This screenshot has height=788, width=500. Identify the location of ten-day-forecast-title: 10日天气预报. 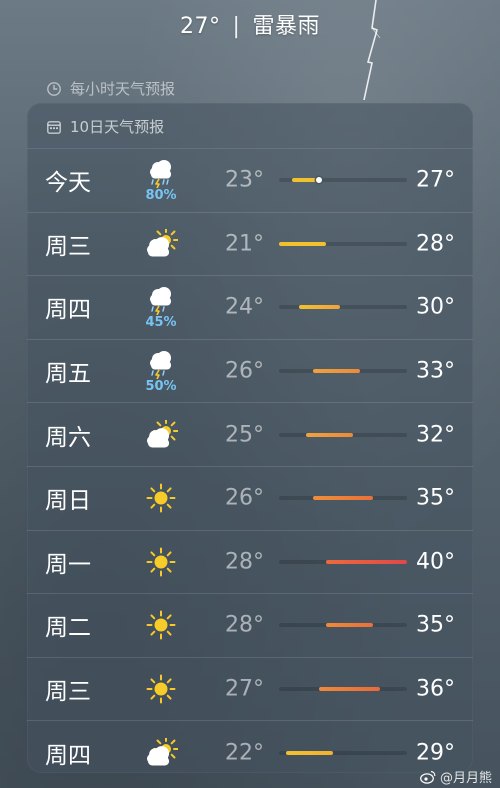
(117, 127).